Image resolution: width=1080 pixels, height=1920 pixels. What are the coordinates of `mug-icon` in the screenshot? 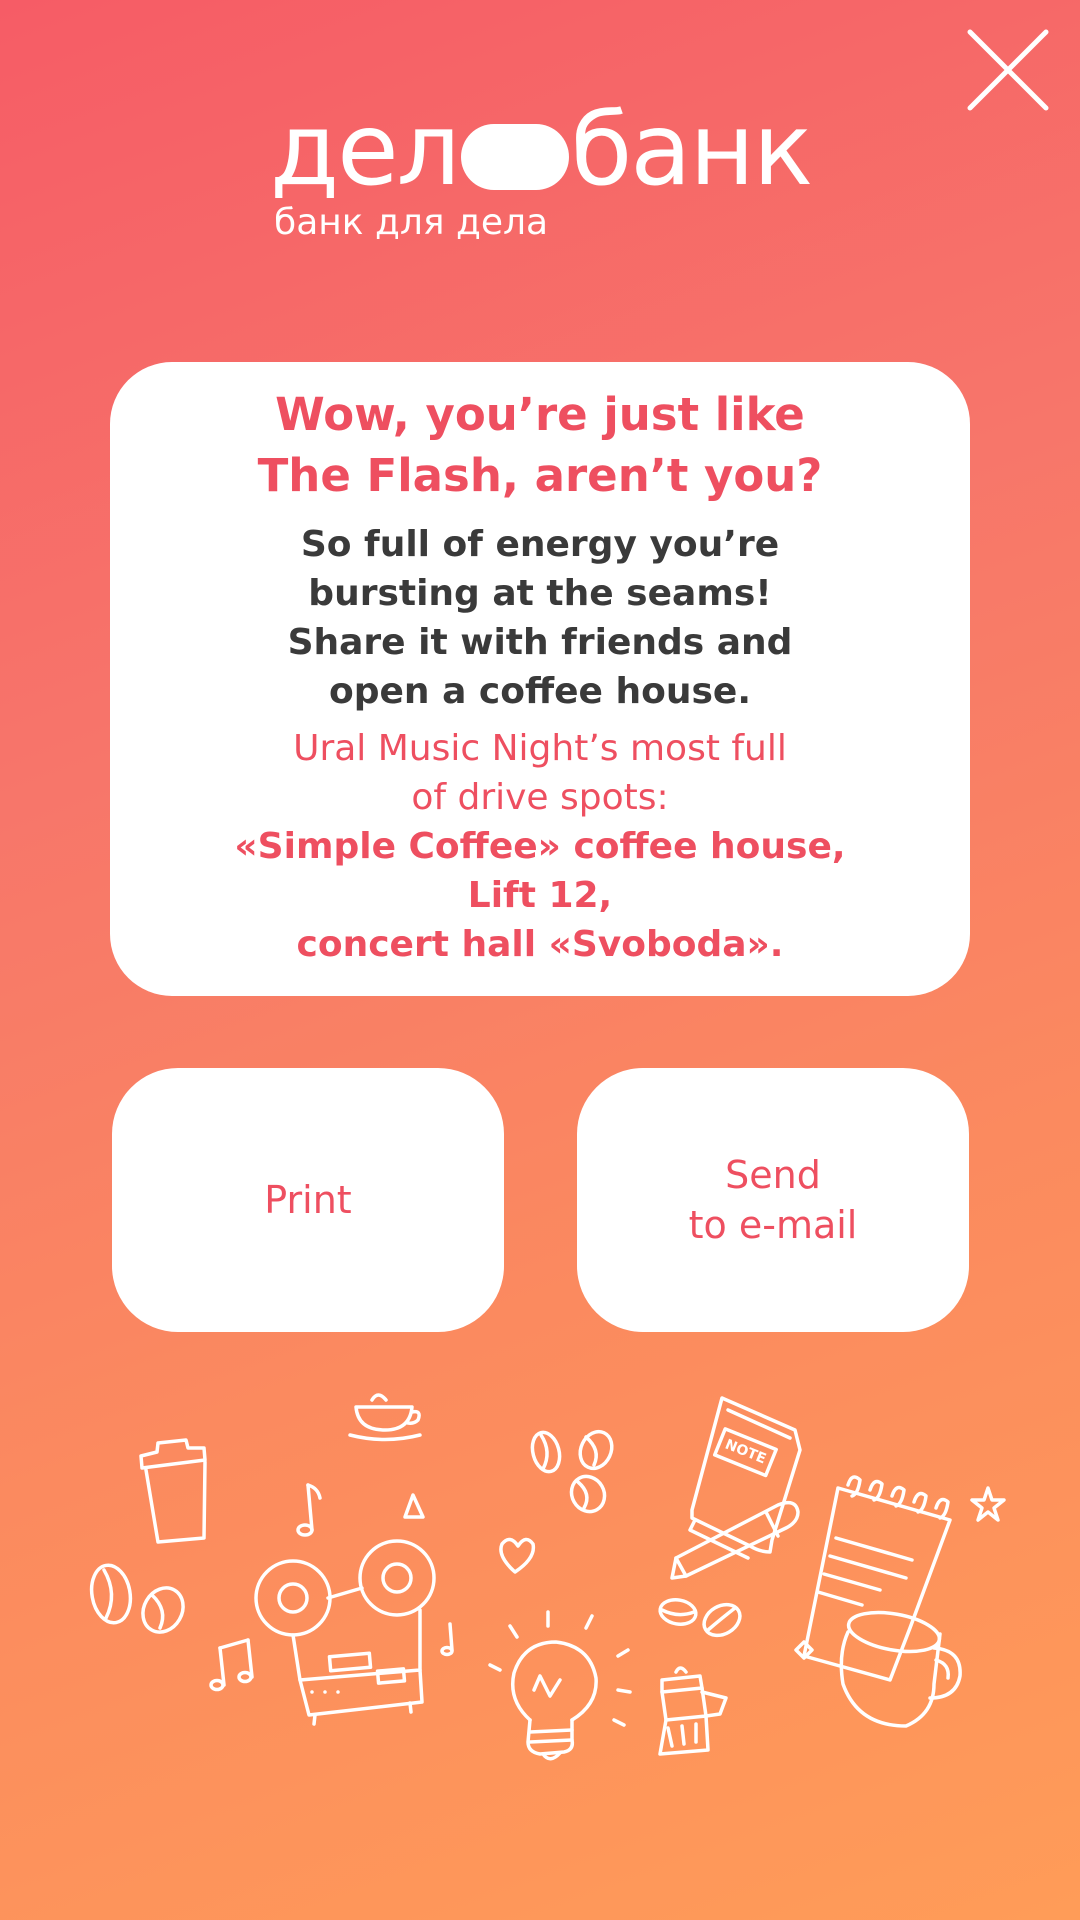 It's located at (900, 1669).